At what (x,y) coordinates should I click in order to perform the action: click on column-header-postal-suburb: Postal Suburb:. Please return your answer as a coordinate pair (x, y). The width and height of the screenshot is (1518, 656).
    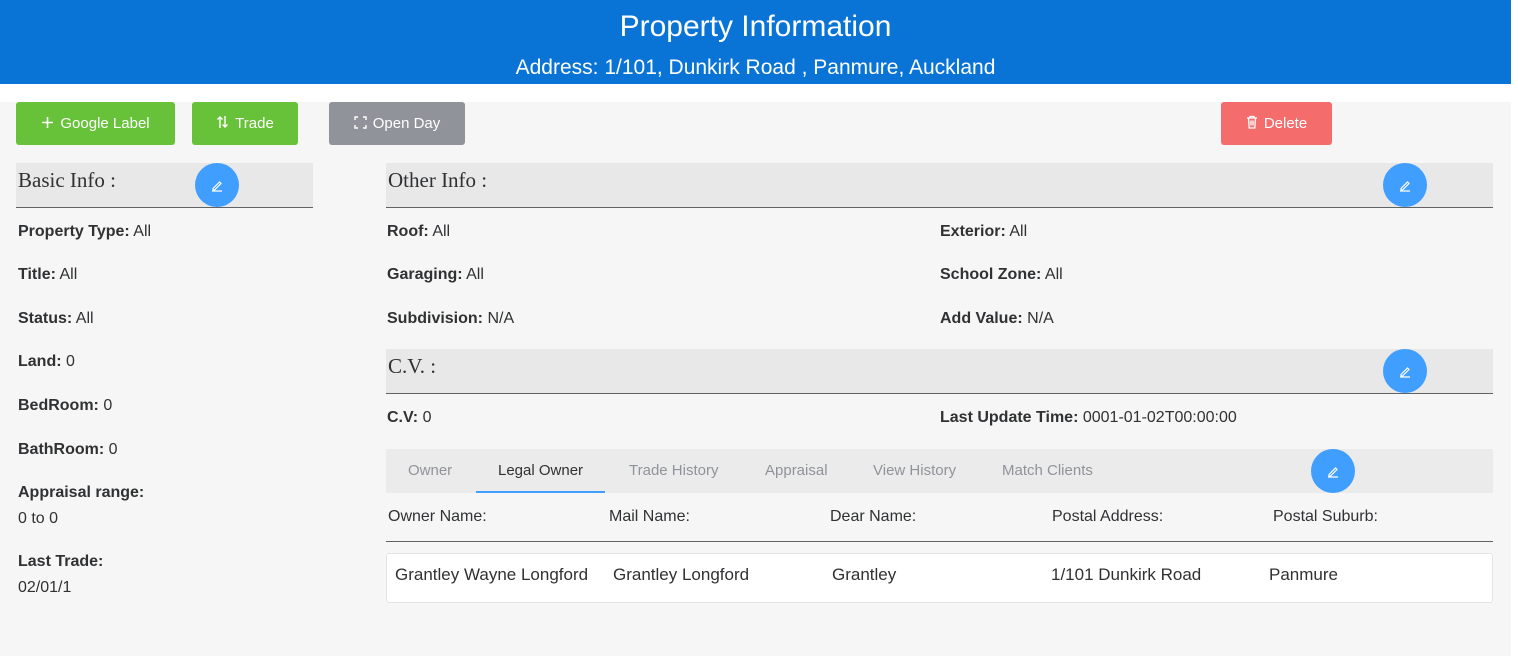
    Looking at the image, I should click on (1325, 516).